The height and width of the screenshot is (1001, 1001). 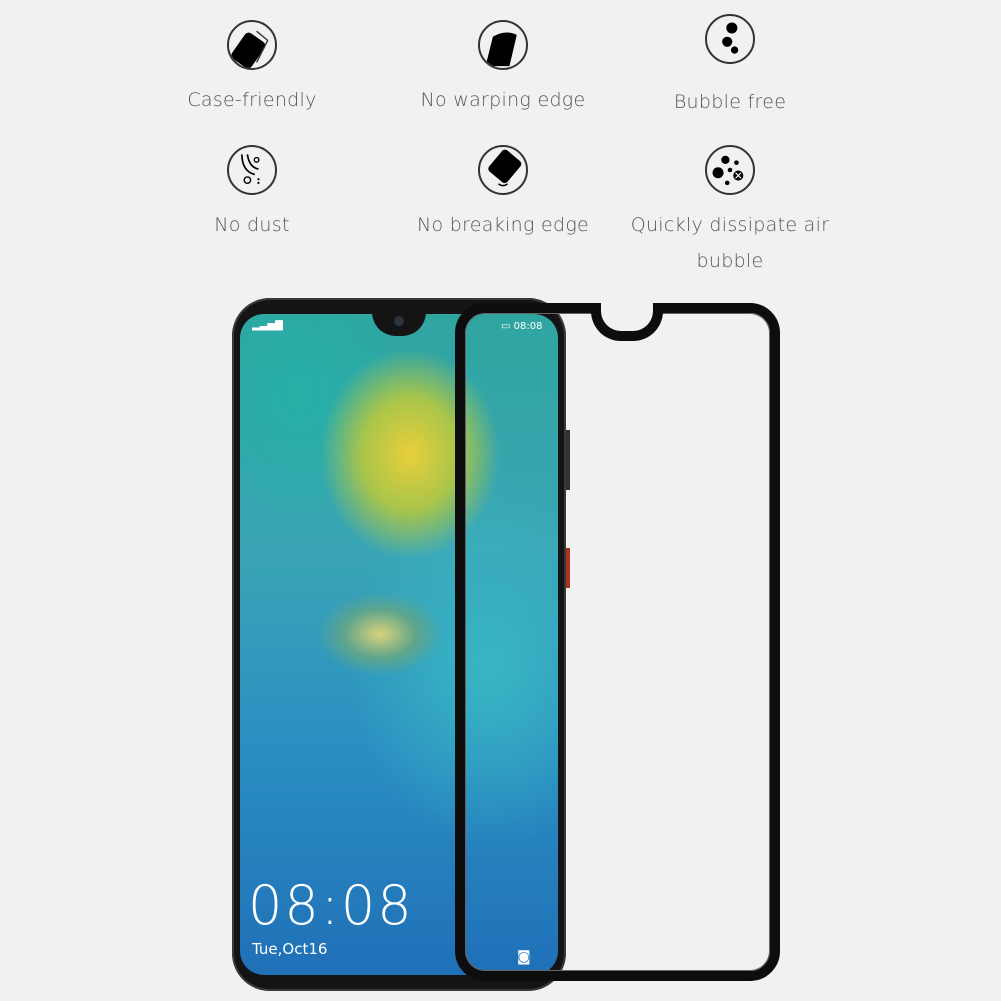 I want to click on case-friendly-icon, so click(x=252, y=45).